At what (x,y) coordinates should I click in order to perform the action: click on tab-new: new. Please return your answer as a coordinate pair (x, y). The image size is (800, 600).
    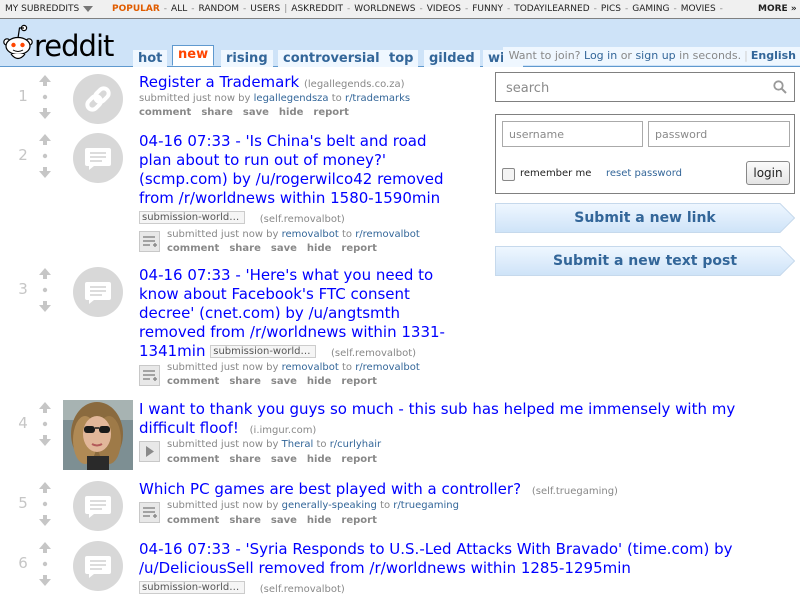
    Looking at the image, I should click on (193, 55).